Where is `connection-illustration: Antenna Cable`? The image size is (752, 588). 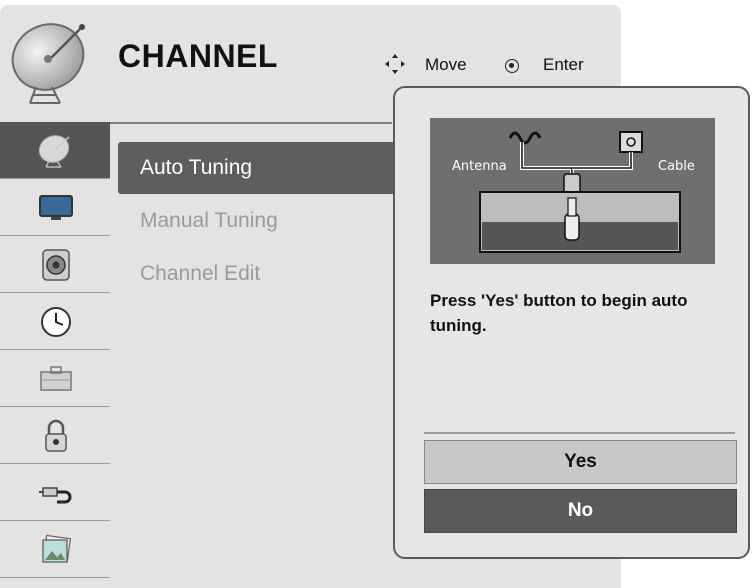 connection-illustration: Antenna Cable is located at coordinates (573, 192).